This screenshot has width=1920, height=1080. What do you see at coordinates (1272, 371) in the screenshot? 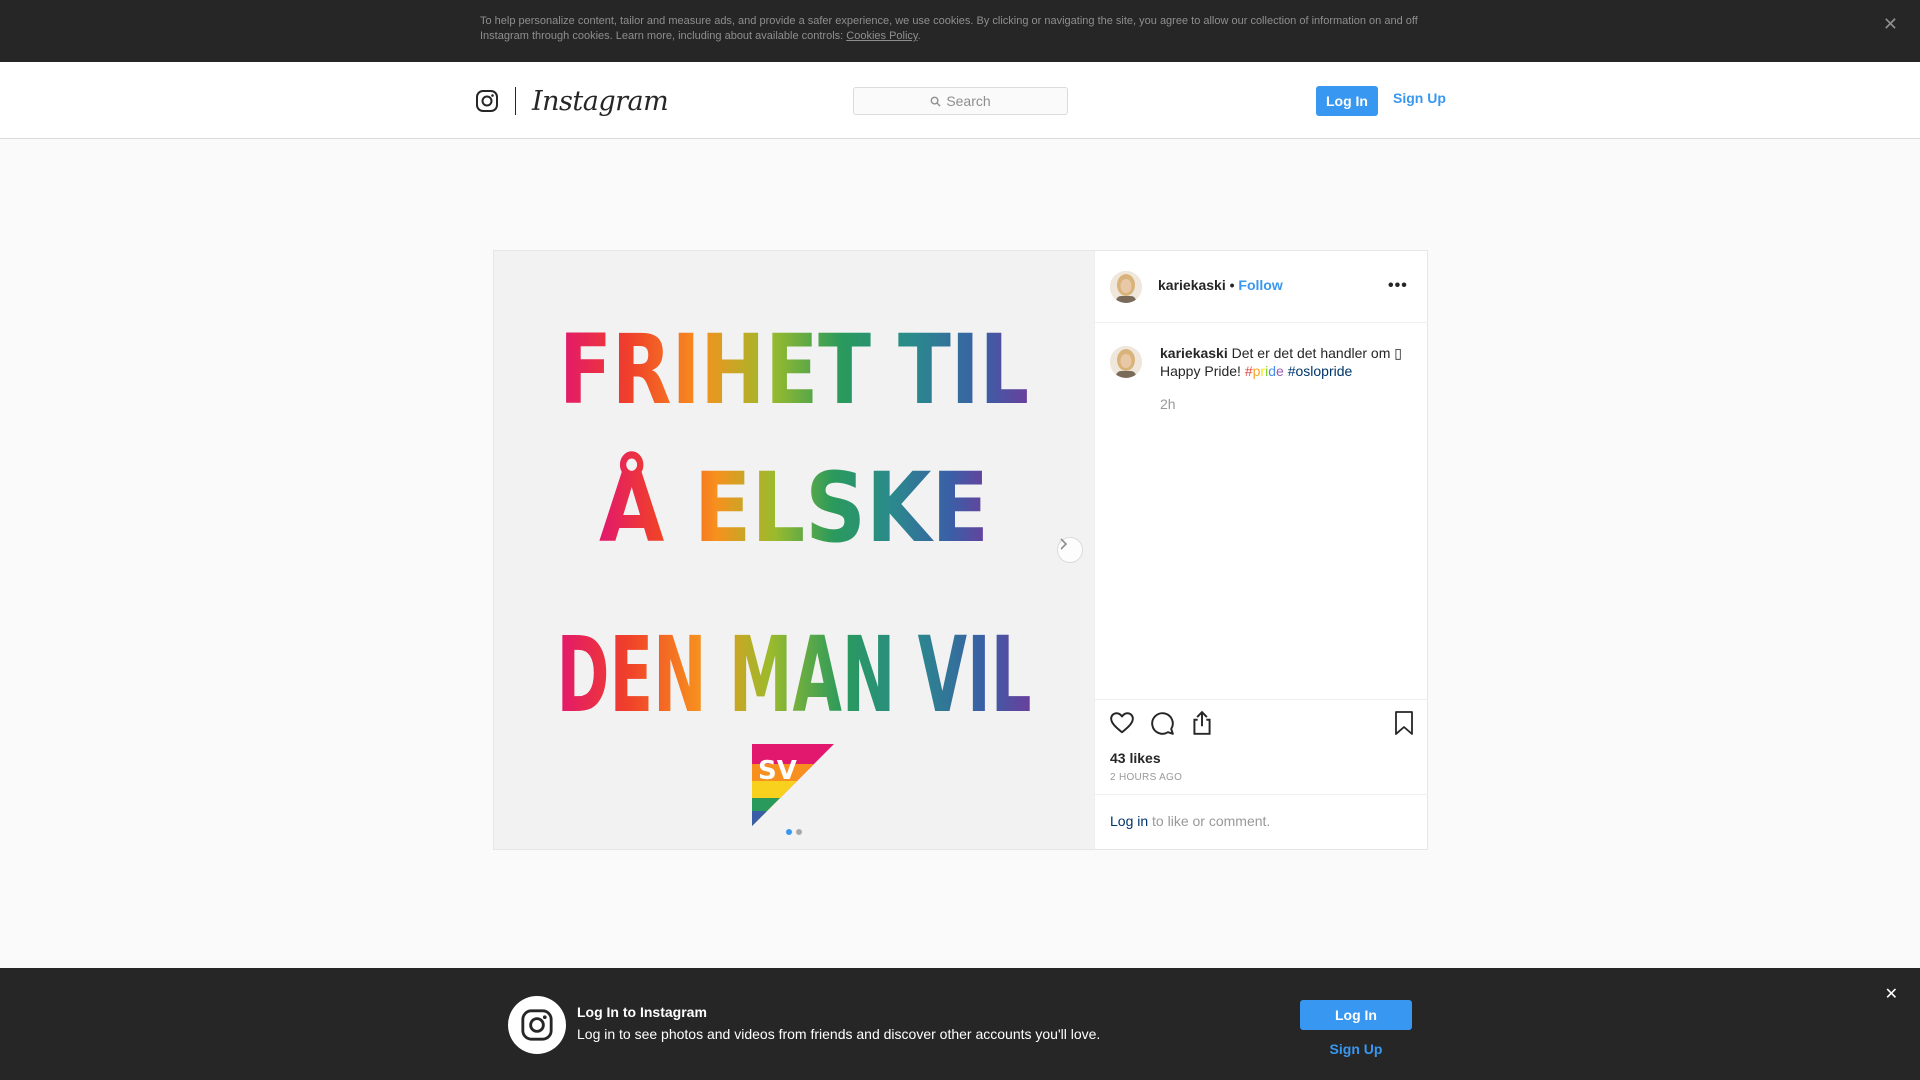
I see `hashtag-char: d` at bounding box center [1272, 371].